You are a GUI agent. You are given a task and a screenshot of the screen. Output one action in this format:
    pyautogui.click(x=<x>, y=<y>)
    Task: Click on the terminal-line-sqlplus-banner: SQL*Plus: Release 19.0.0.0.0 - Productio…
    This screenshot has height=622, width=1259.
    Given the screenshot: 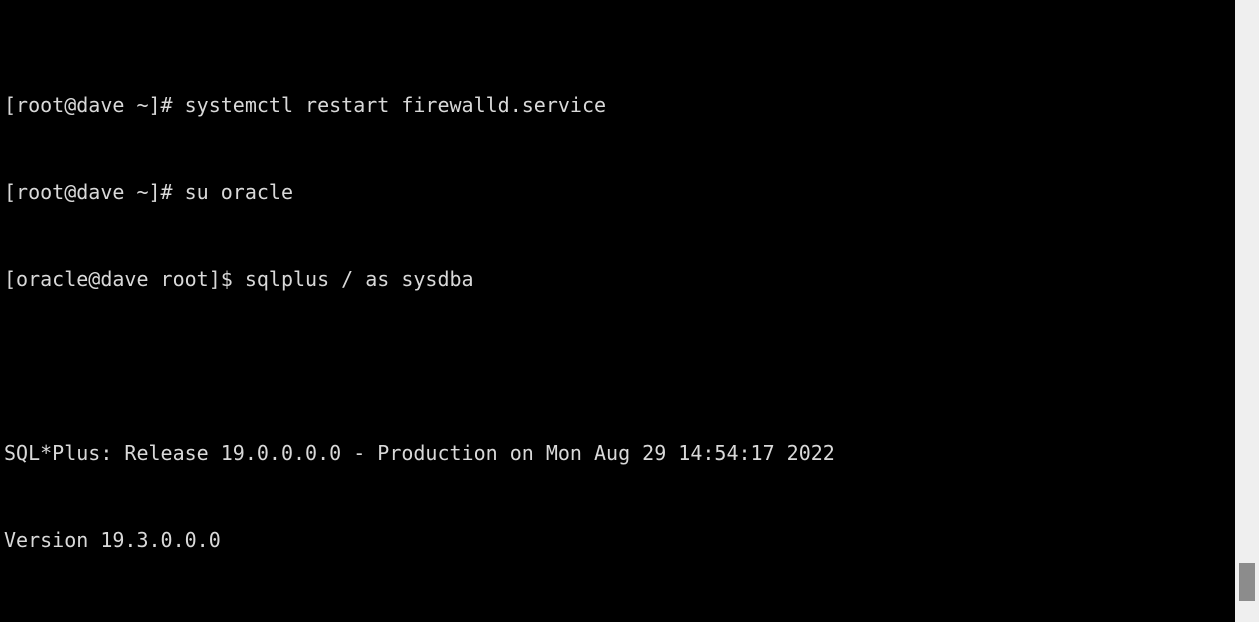 What is the action you would take?
    pyautogui.click(x=419, y=453)
    